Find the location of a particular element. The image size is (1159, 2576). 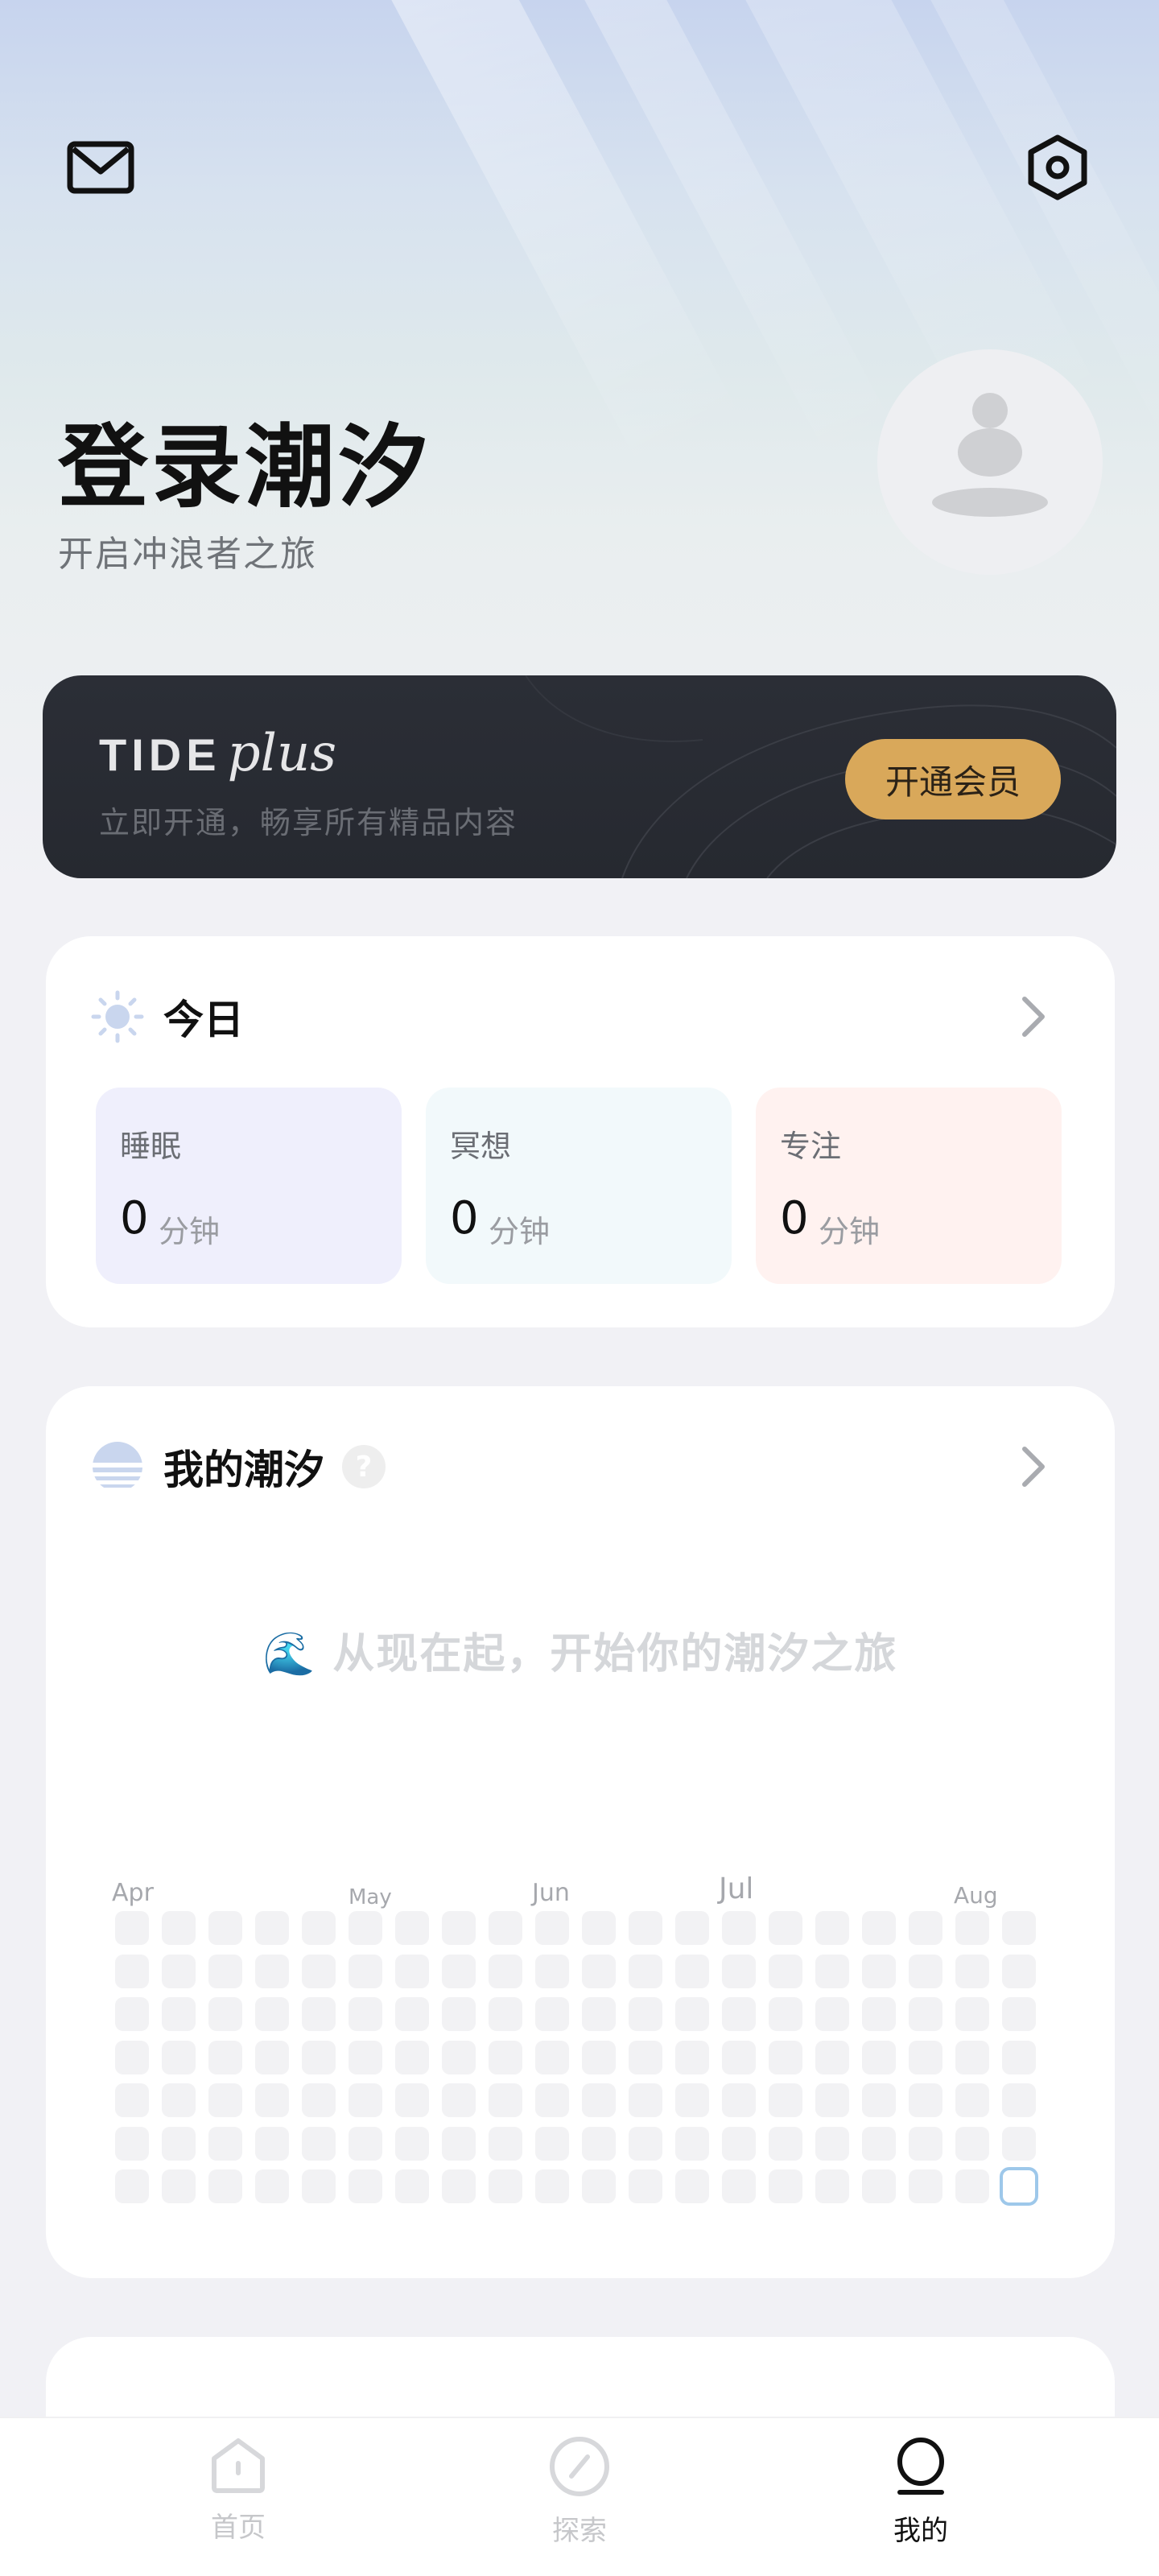

tab-label: 我的 is located at coordinates (921, 2531).